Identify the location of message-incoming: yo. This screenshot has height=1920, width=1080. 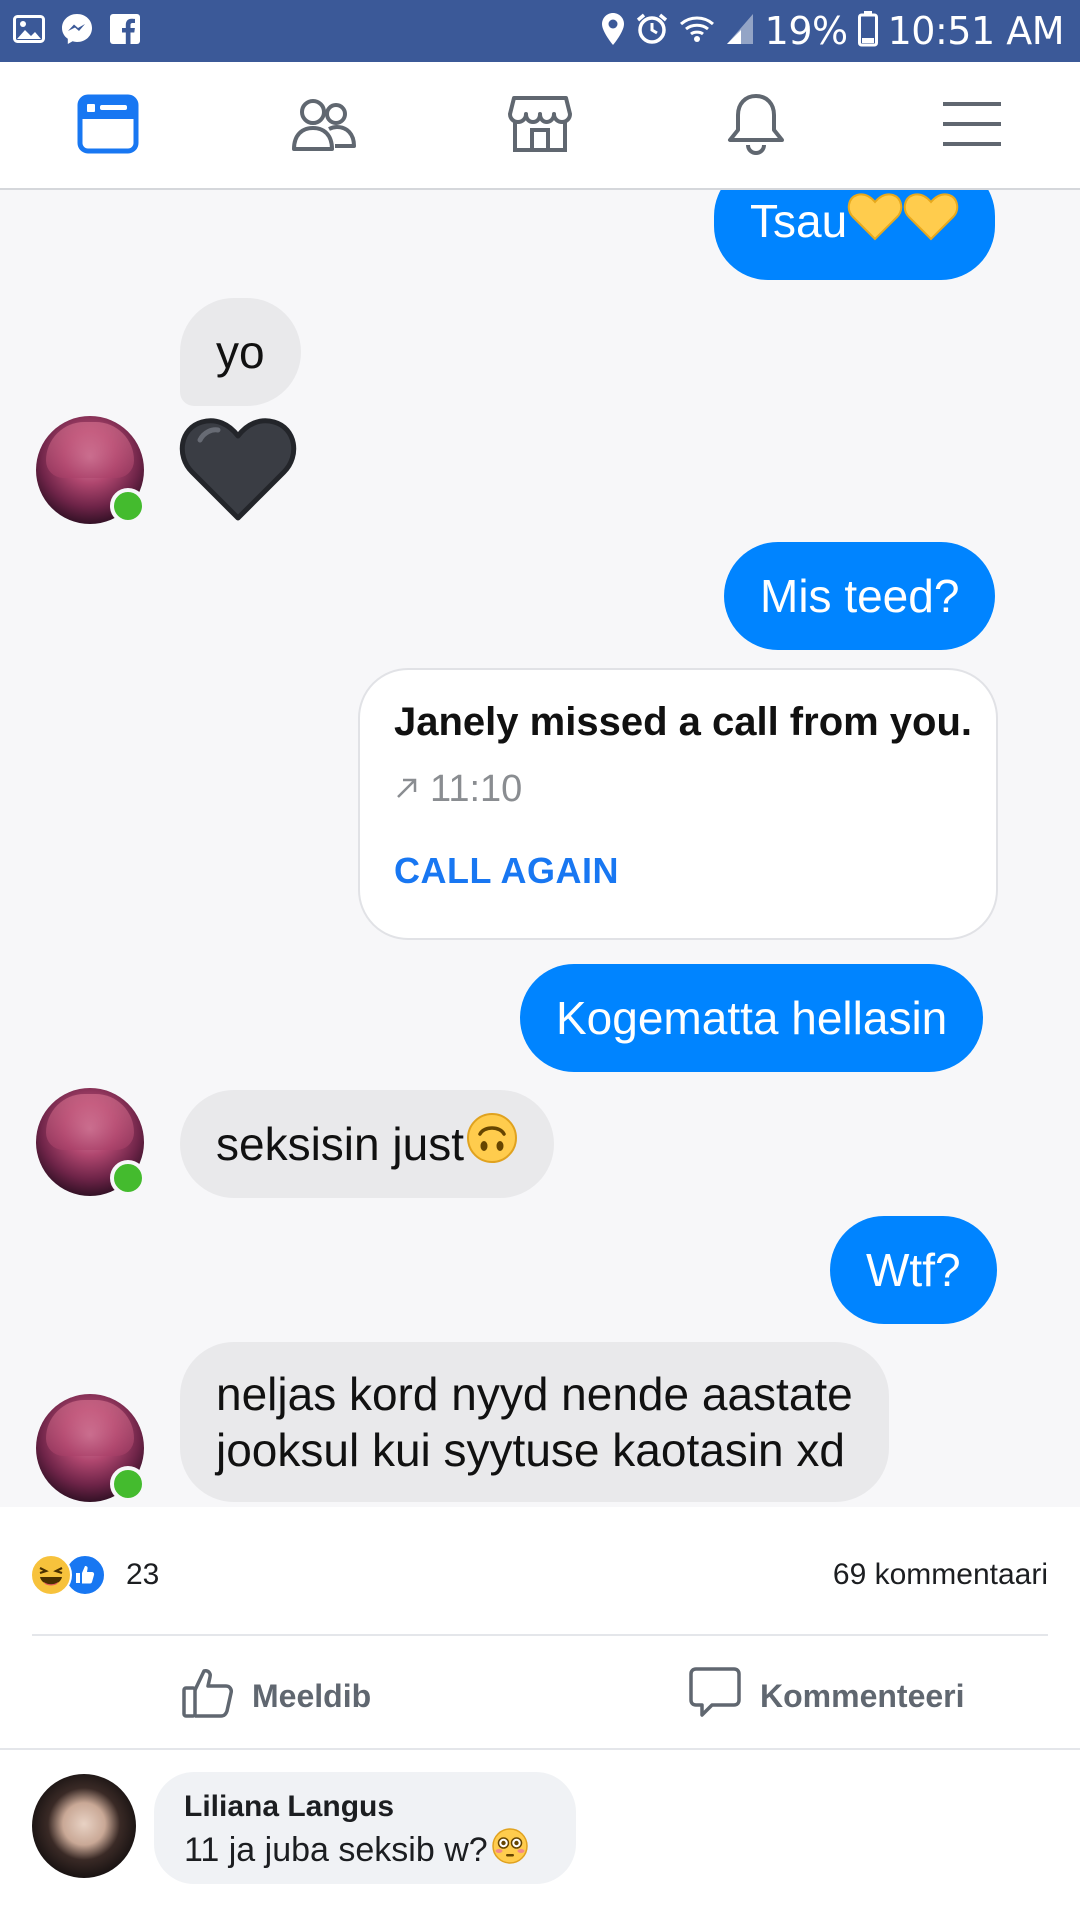
(240, 352).